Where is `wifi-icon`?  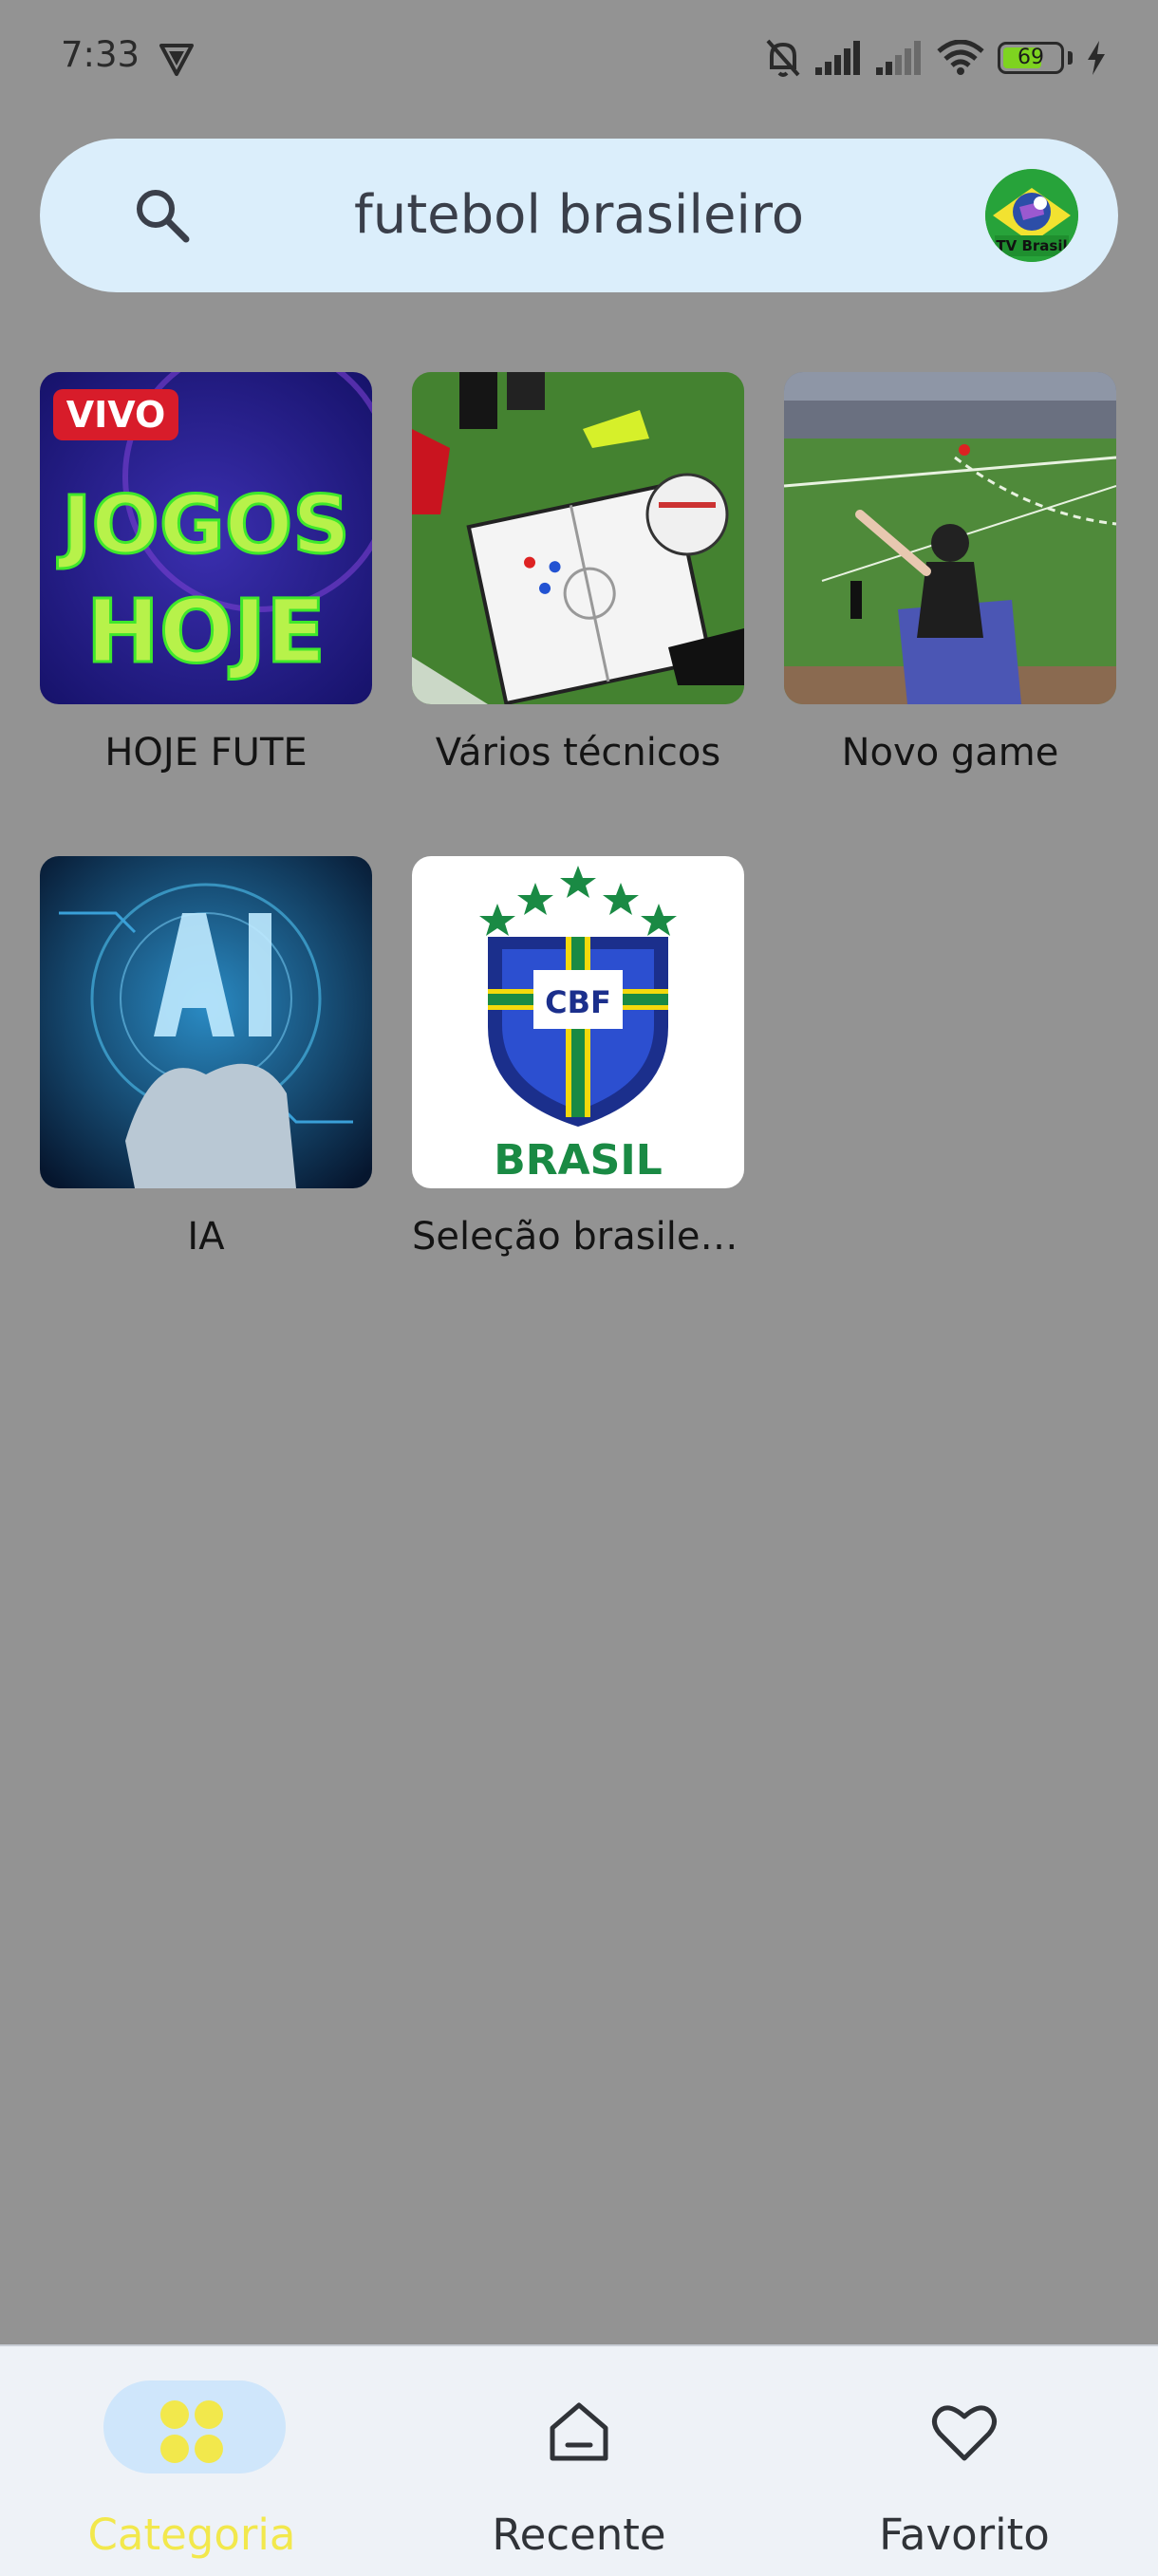
wifi-icon is located at coordinates (960, 58).